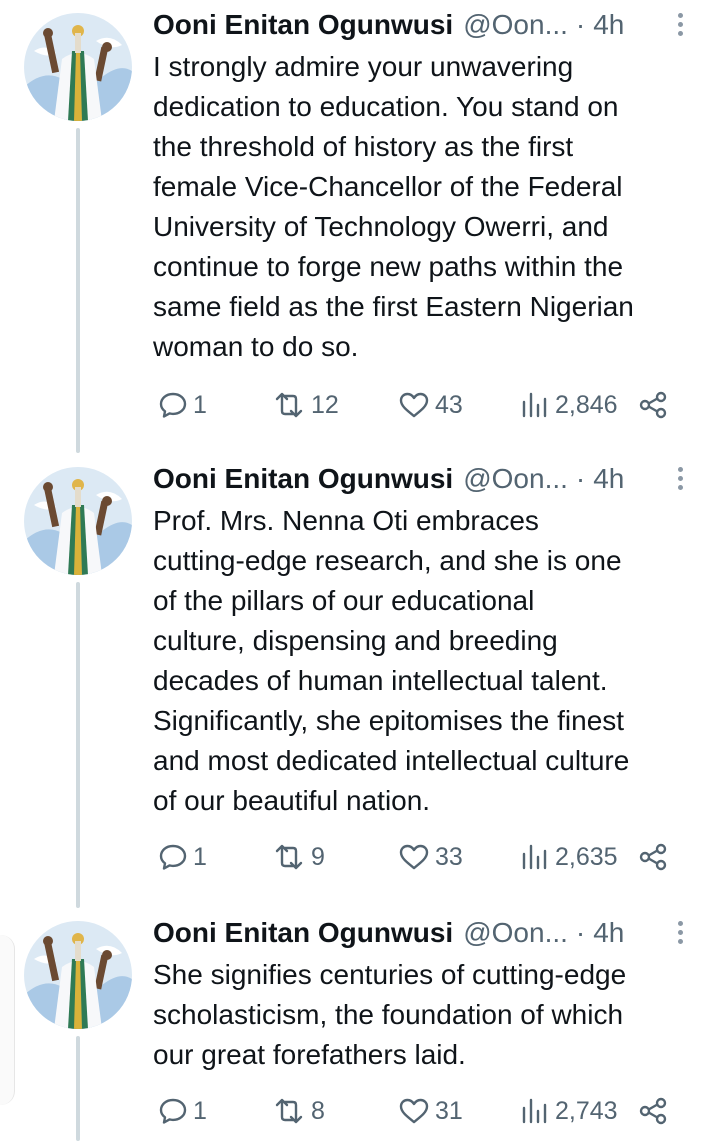 The width and height of the screenshot is (720, 1141). I want to click on tweet-actions: 1 12 43 2,846, so click(418, 405).